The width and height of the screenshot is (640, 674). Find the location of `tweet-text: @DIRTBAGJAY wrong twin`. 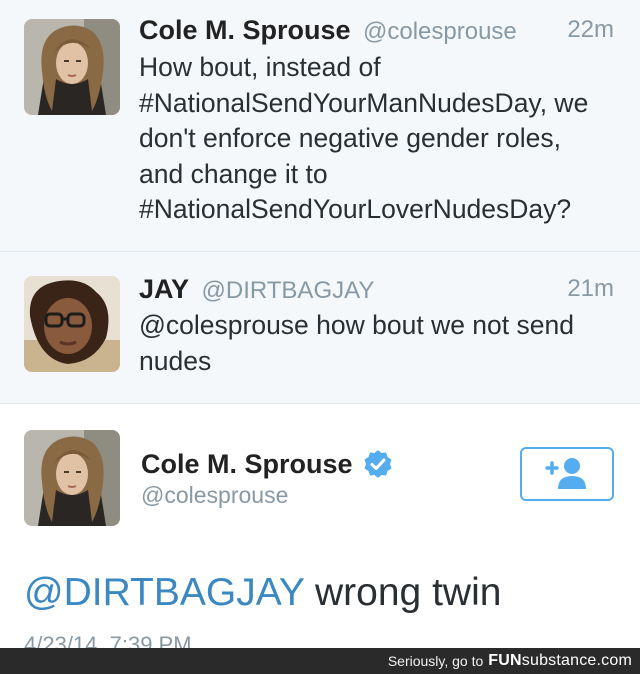

tweet-text: @DIRTBAGJAY wrong twin is located at coordinates (262, 593).